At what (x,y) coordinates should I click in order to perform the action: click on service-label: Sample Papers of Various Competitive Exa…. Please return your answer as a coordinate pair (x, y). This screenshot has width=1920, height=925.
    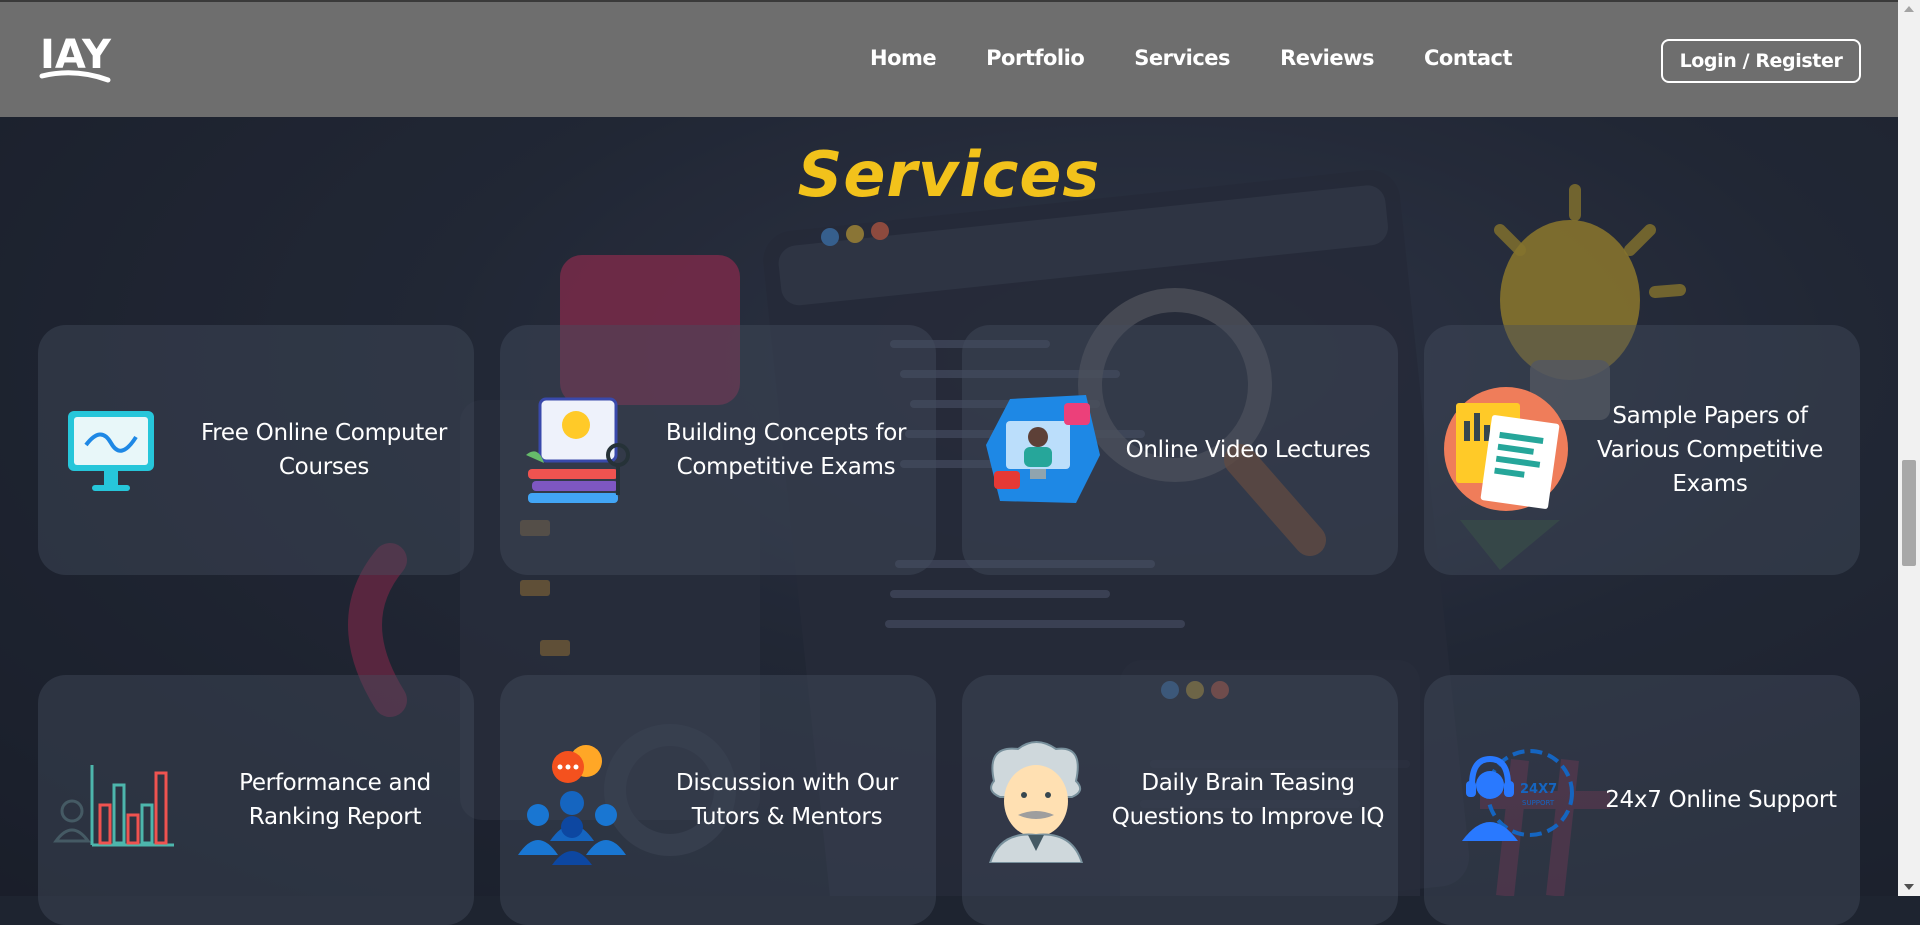
    Looking at the image, I should click on (1710, 450).